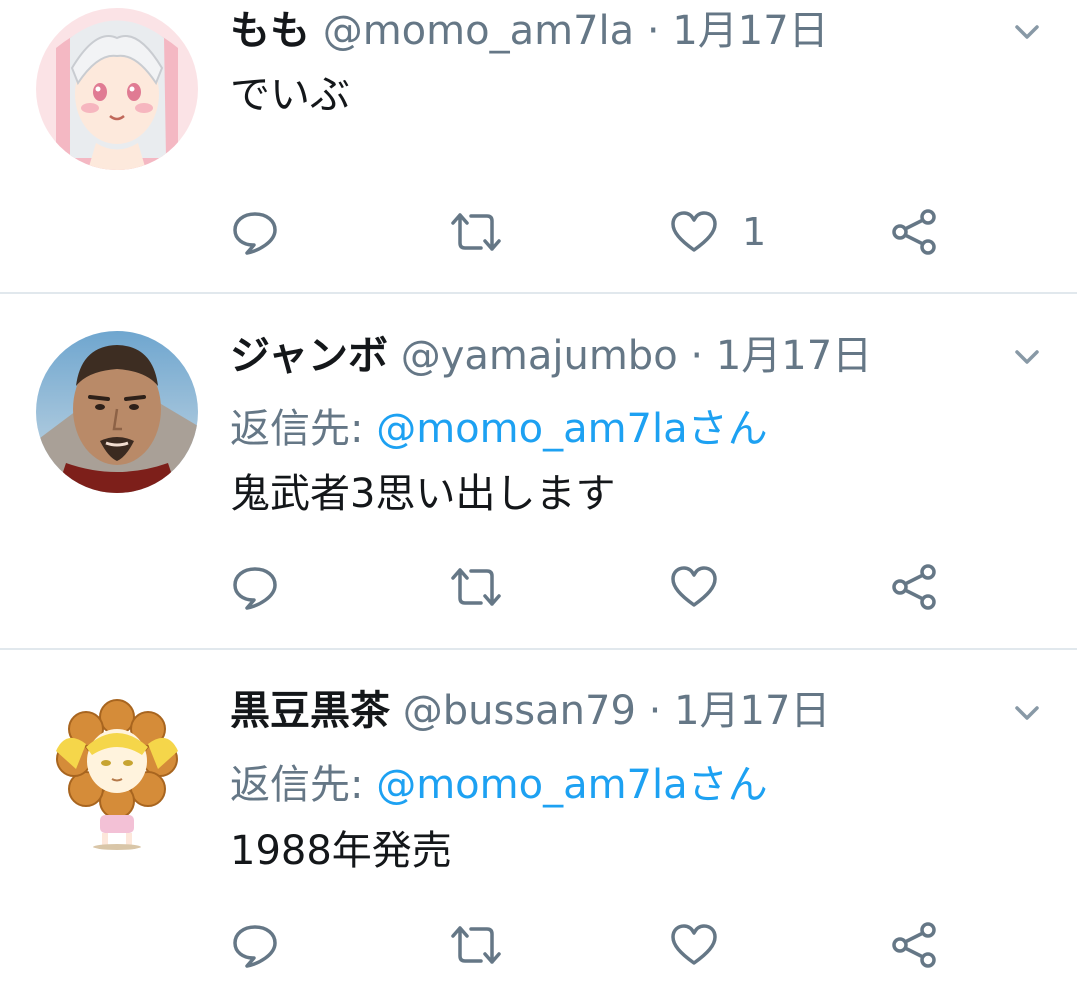 The height and width of the screenshot is (1004, 1077). What do you see at coordinates (423, 494) in the screenshot?
I see `tweet-text: 鬼武者3思い出します` at bounding box center [423, 494].